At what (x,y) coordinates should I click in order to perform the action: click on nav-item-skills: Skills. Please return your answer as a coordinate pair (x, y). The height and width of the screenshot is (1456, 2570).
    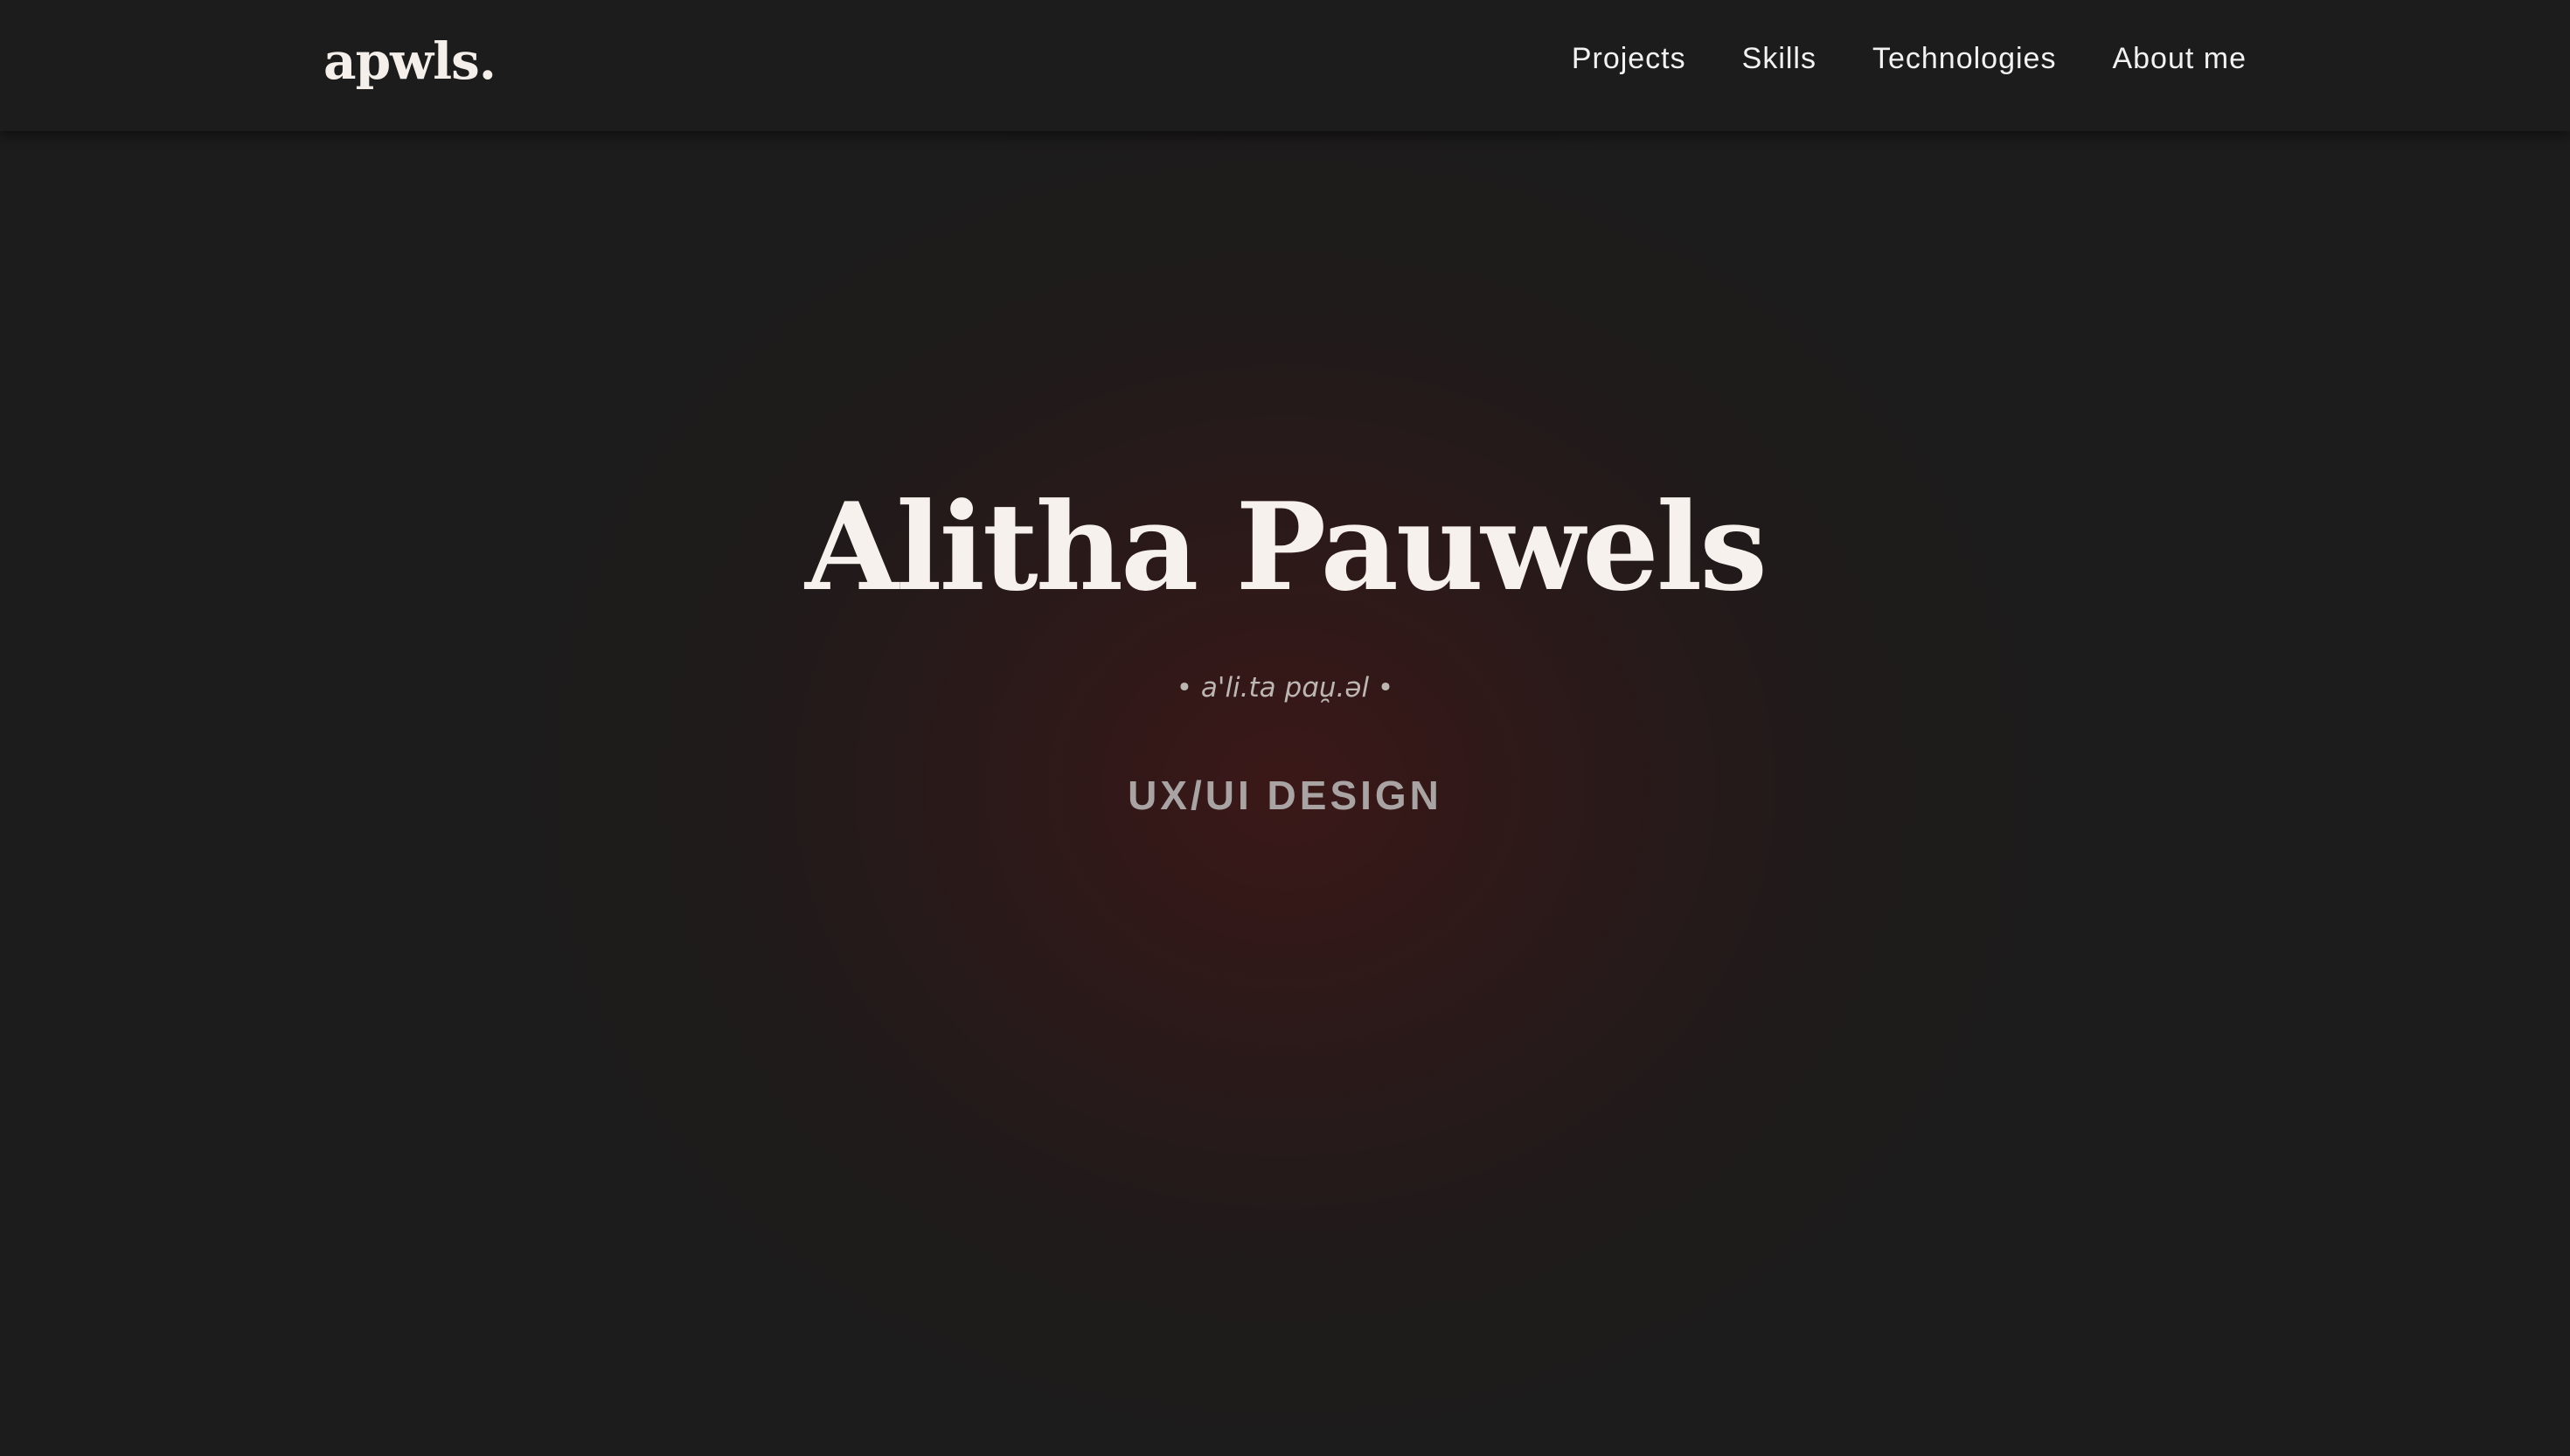
    Looking at the image, I should click on (1779, 58).